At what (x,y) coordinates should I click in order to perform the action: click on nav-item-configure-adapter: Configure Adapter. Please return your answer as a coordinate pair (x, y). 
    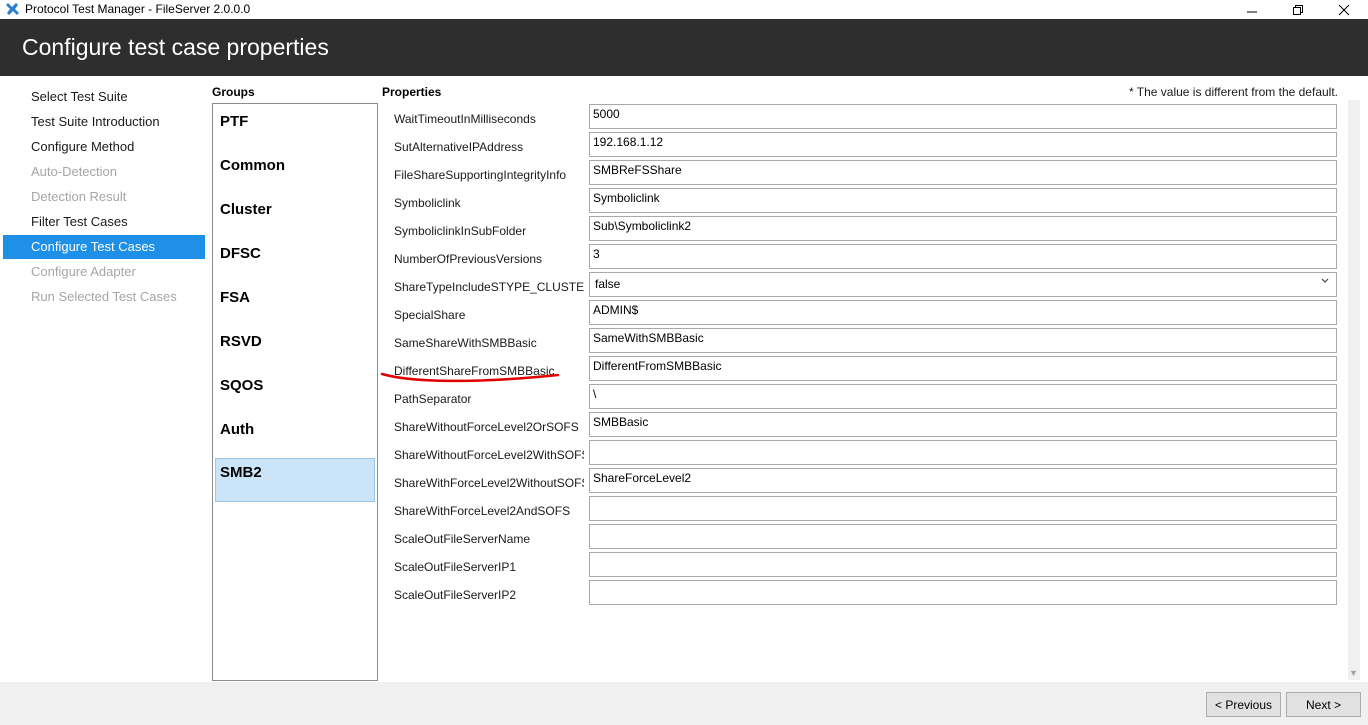
    Looking at the image, I should click on (83, 271).